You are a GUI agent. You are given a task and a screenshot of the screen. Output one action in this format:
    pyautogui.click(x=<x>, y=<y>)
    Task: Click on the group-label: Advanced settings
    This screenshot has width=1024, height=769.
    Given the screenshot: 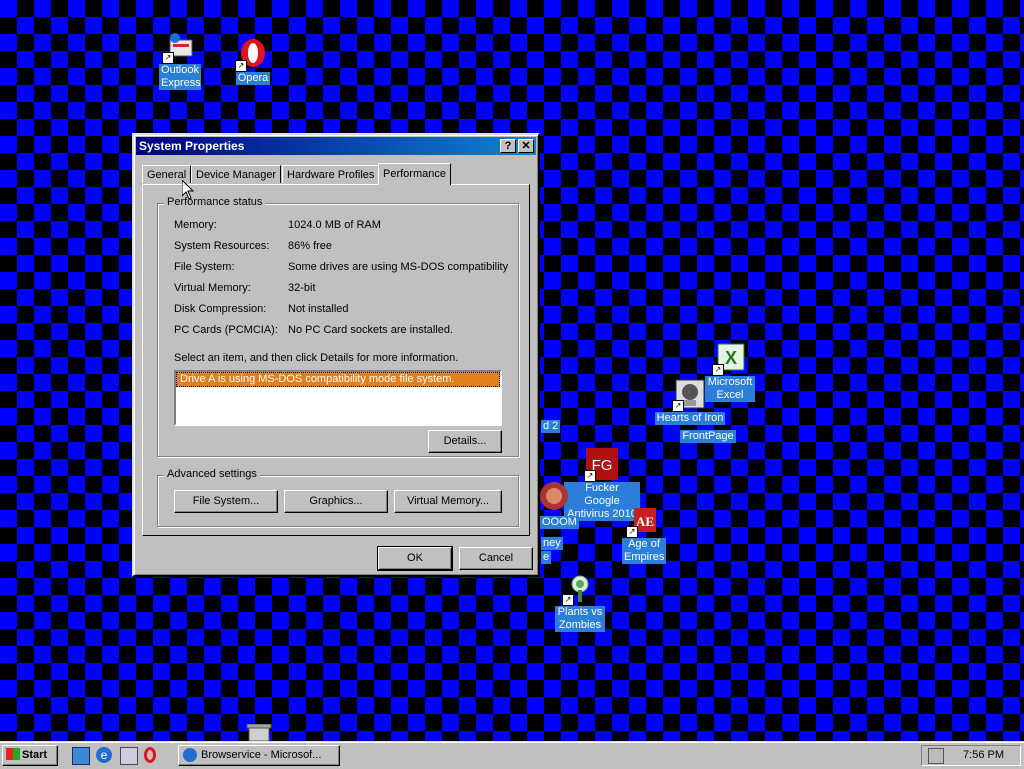 What is the action you would take?
    pyautogui.click(x=212, y=474)
    